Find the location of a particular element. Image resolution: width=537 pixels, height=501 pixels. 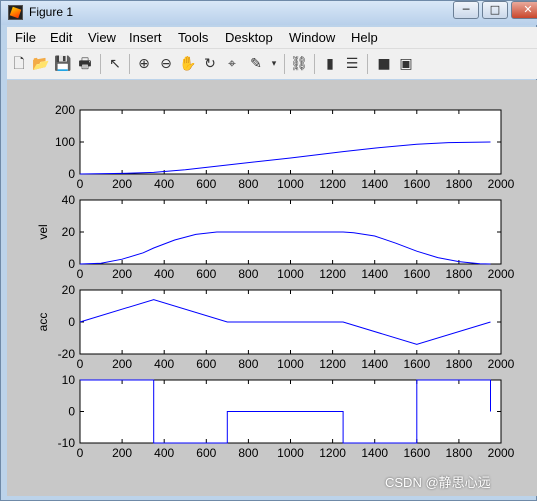

show-plot-tools-icon: ▣ is located at coordinates (406, 64).